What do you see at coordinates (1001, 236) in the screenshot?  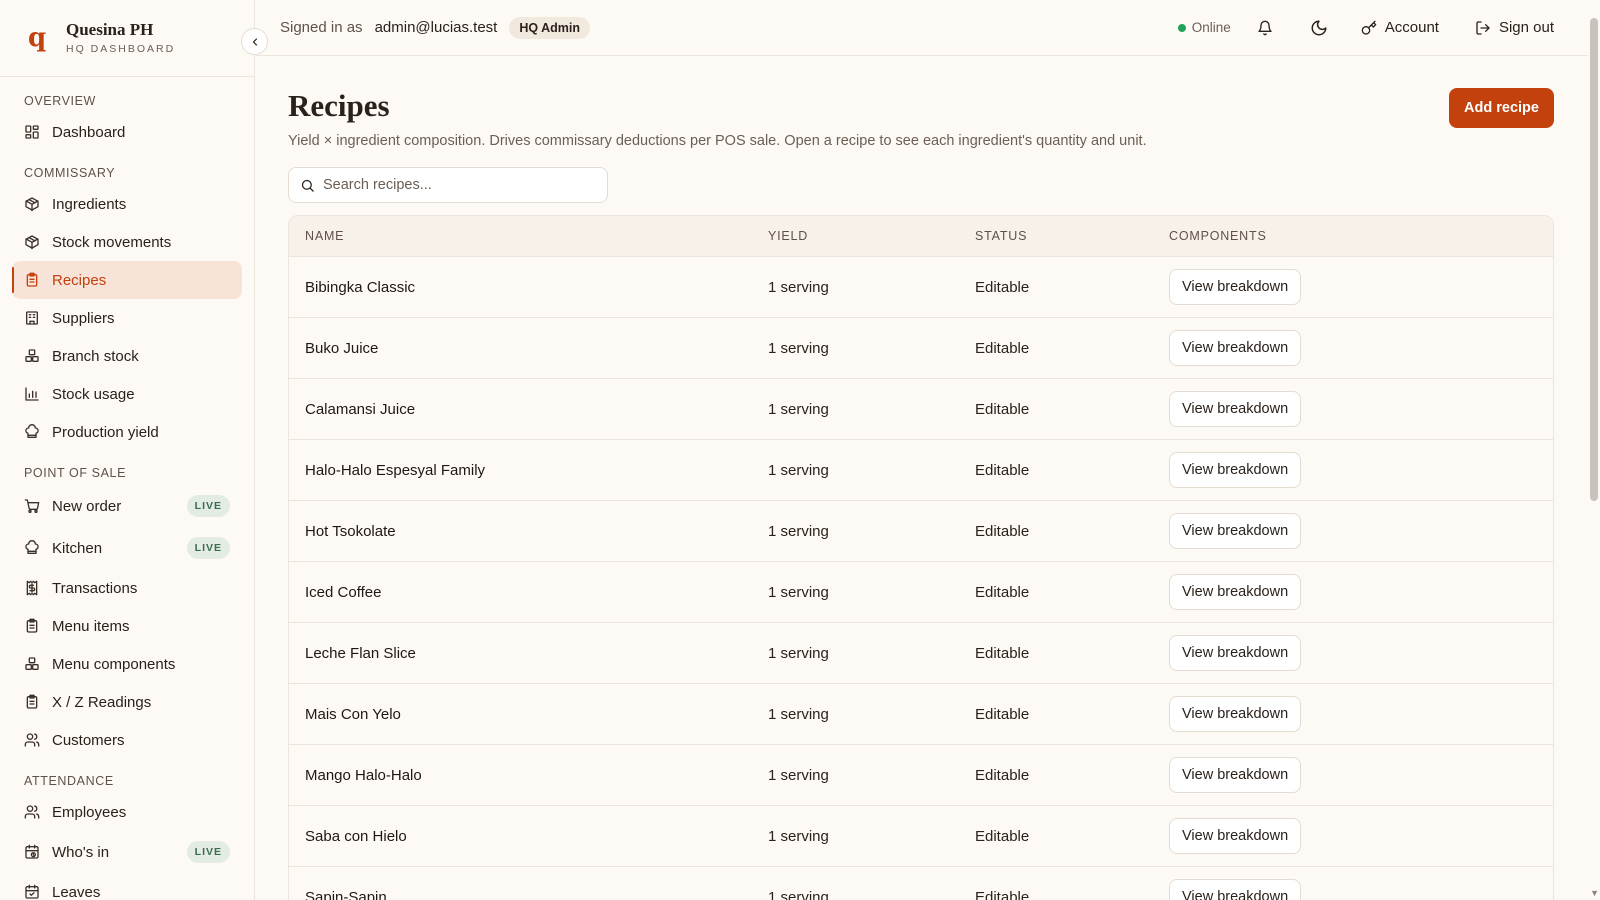 I see `column-header-status: STATUS` at bounding box center [1001, 236].